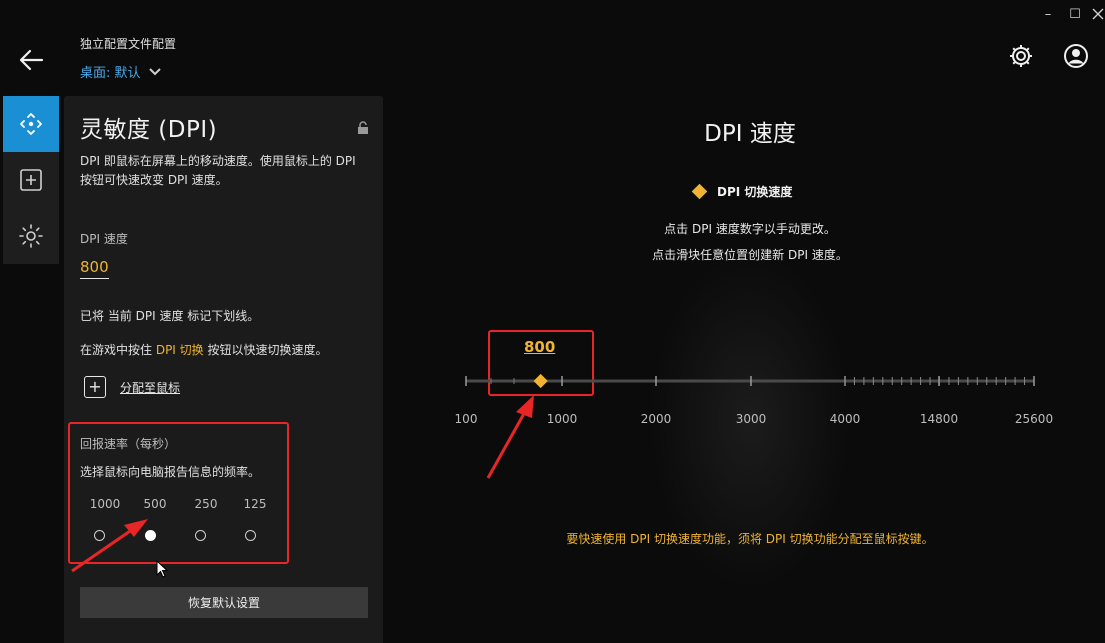 Image resolution: width=1105 pixels, height=643 pixels. Describe the element at coordinates (1034, 419) in the screenshot. I see `tick-label: 25600` at that location.